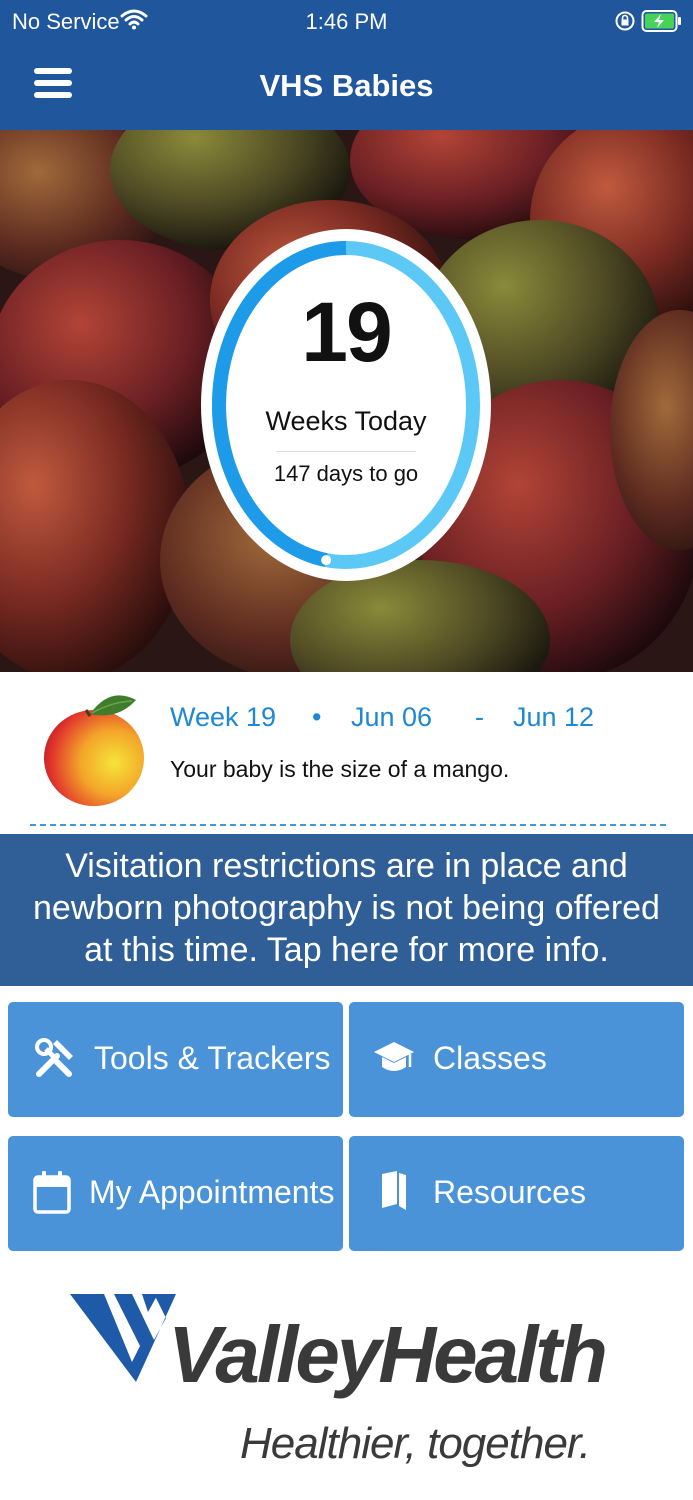 The height and width of the screenshot is (1500, 693). What do you see at coordinates (223, 717) in the screenshot?
I see `week-label: Week 19` at bounding box center [223, 717].